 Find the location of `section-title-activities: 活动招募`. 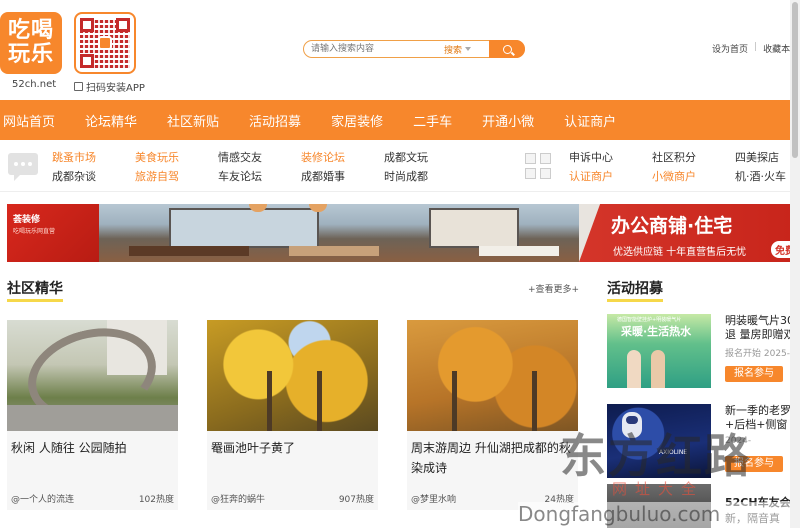

section-title-activities: 活动招募 is located at coordinates (635, 290).